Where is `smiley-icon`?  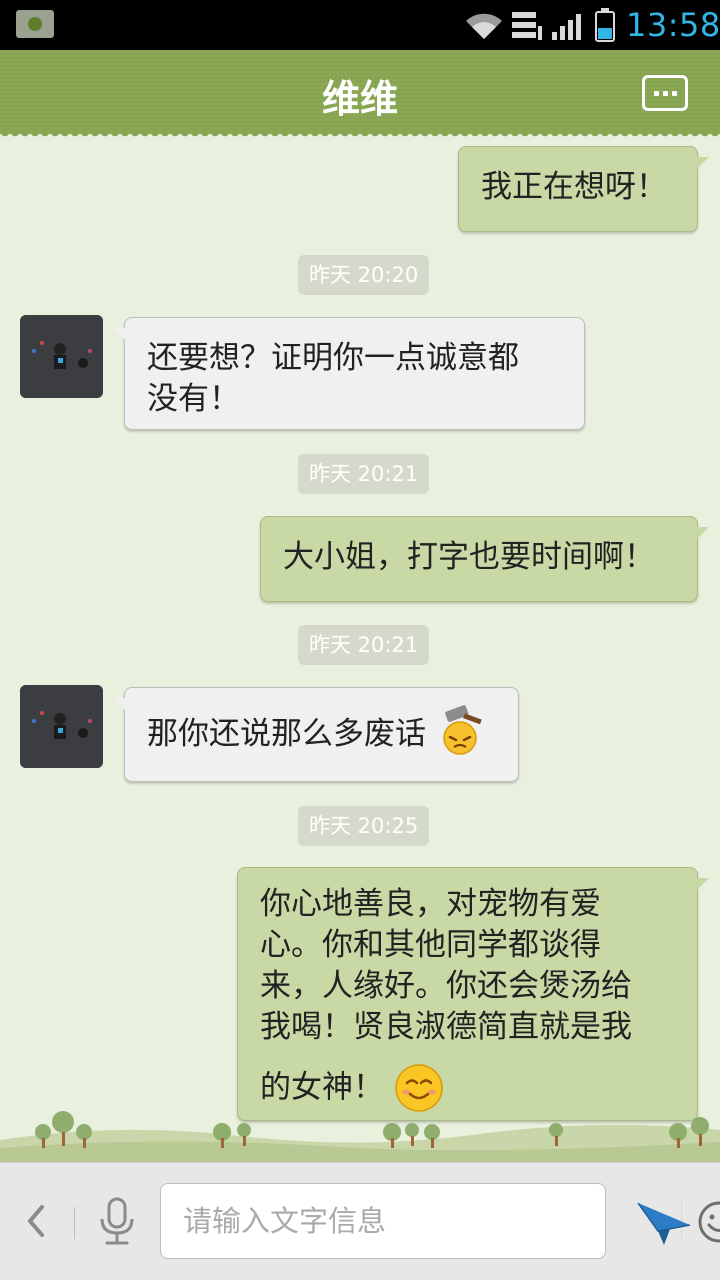
smiley-icon is located at coordinates (708, 1222).